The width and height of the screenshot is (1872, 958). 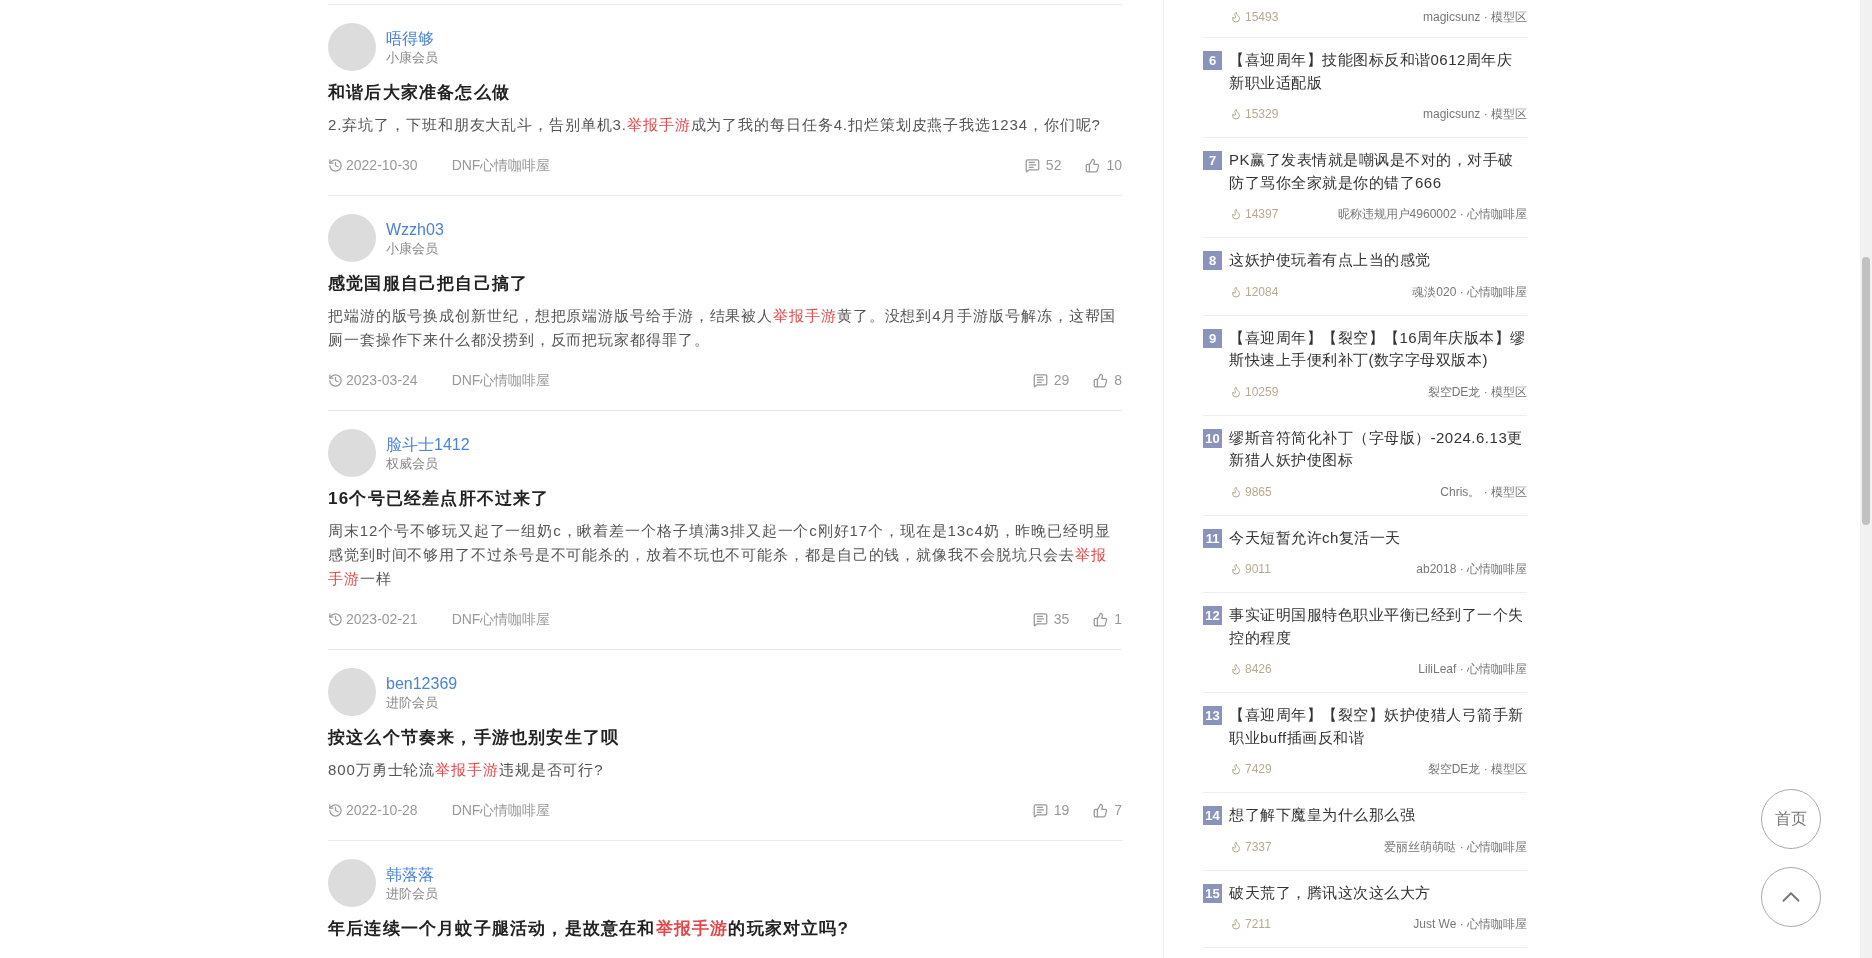 What do you see at coordinates (1118, 619) in the screenshot?
I see `like-count: 1` at bounding box center [1118, 619].